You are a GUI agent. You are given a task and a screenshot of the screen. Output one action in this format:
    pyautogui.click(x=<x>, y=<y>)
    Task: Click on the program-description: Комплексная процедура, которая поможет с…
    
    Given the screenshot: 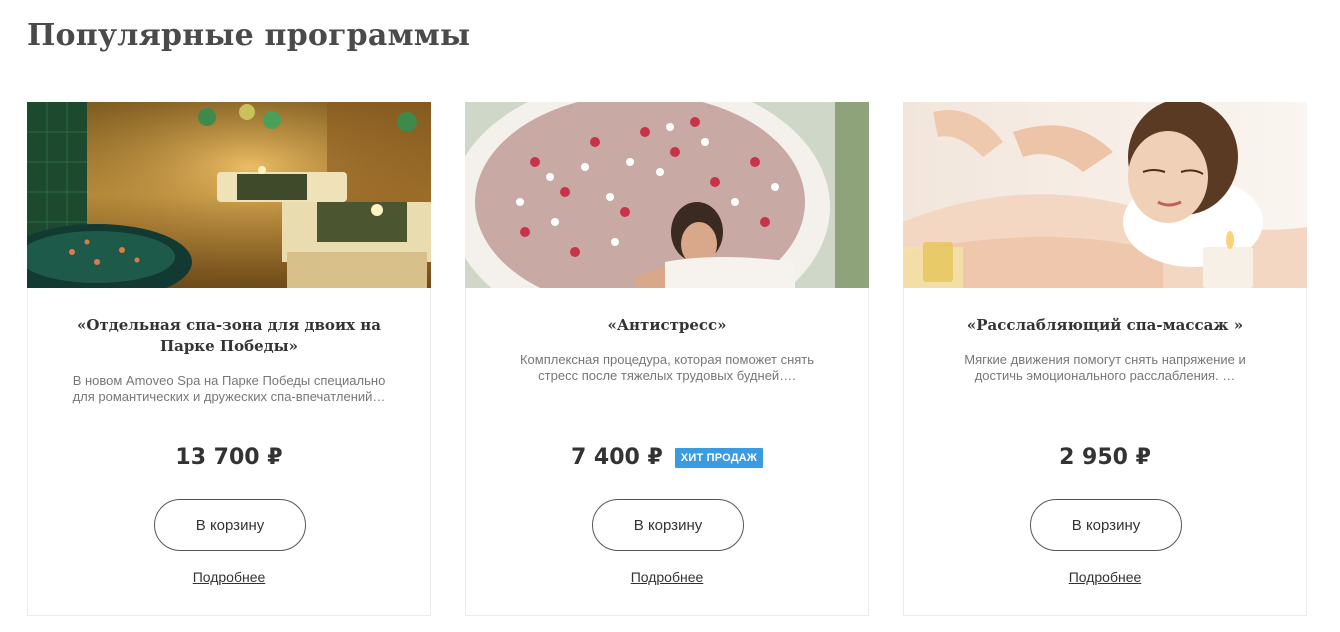 What is the action you would take?
    pyautogui.click(x=667, y=367)
    